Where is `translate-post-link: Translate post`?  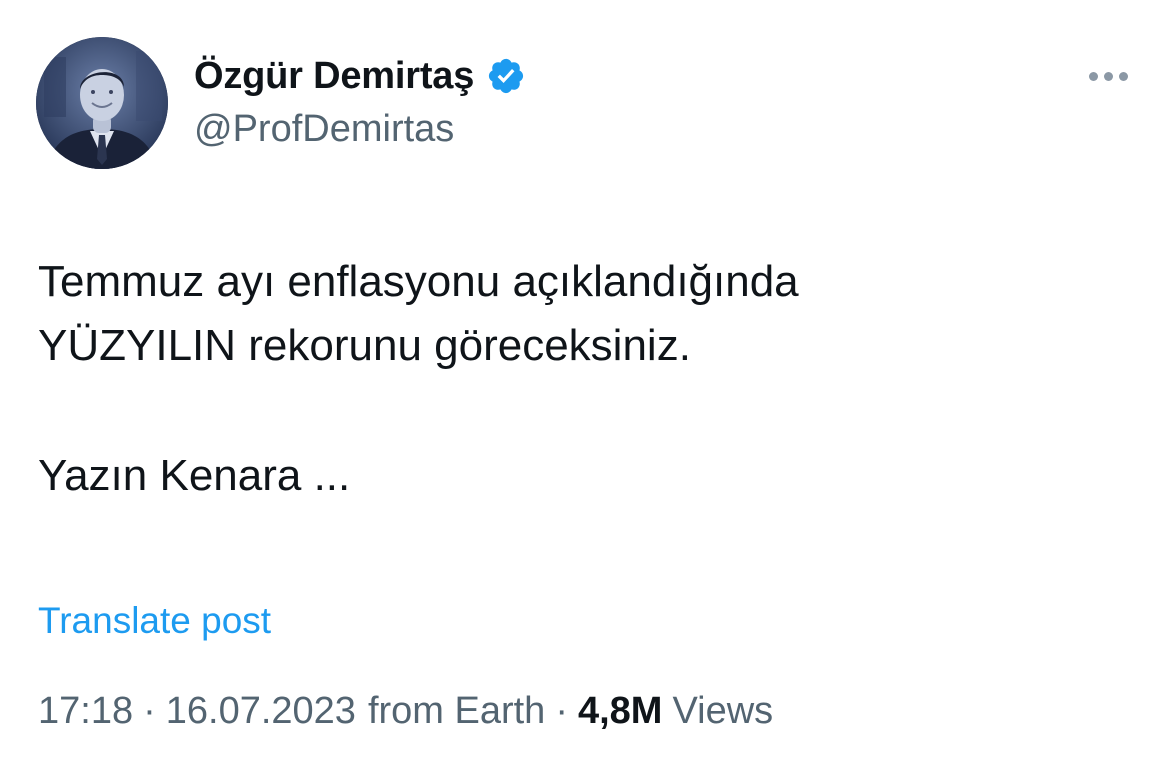
translate-post-link: Translate post is located at coordinates (154, 621).